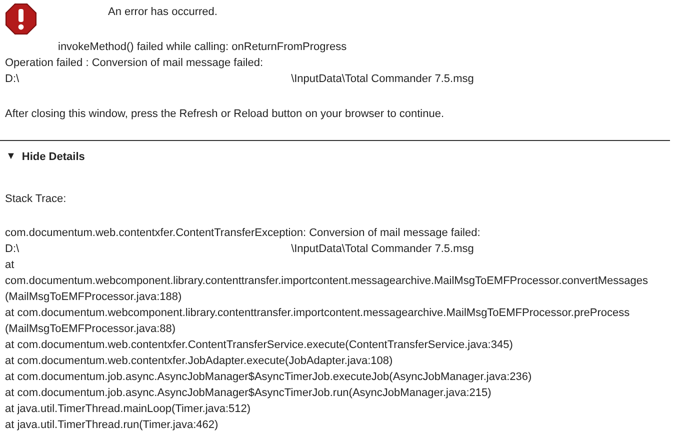 The image size is (693, 440). Describe the element at coordinates (36, 199) in the screenshot. I see `stack-trace-heading: Stack Trace:` at that location.